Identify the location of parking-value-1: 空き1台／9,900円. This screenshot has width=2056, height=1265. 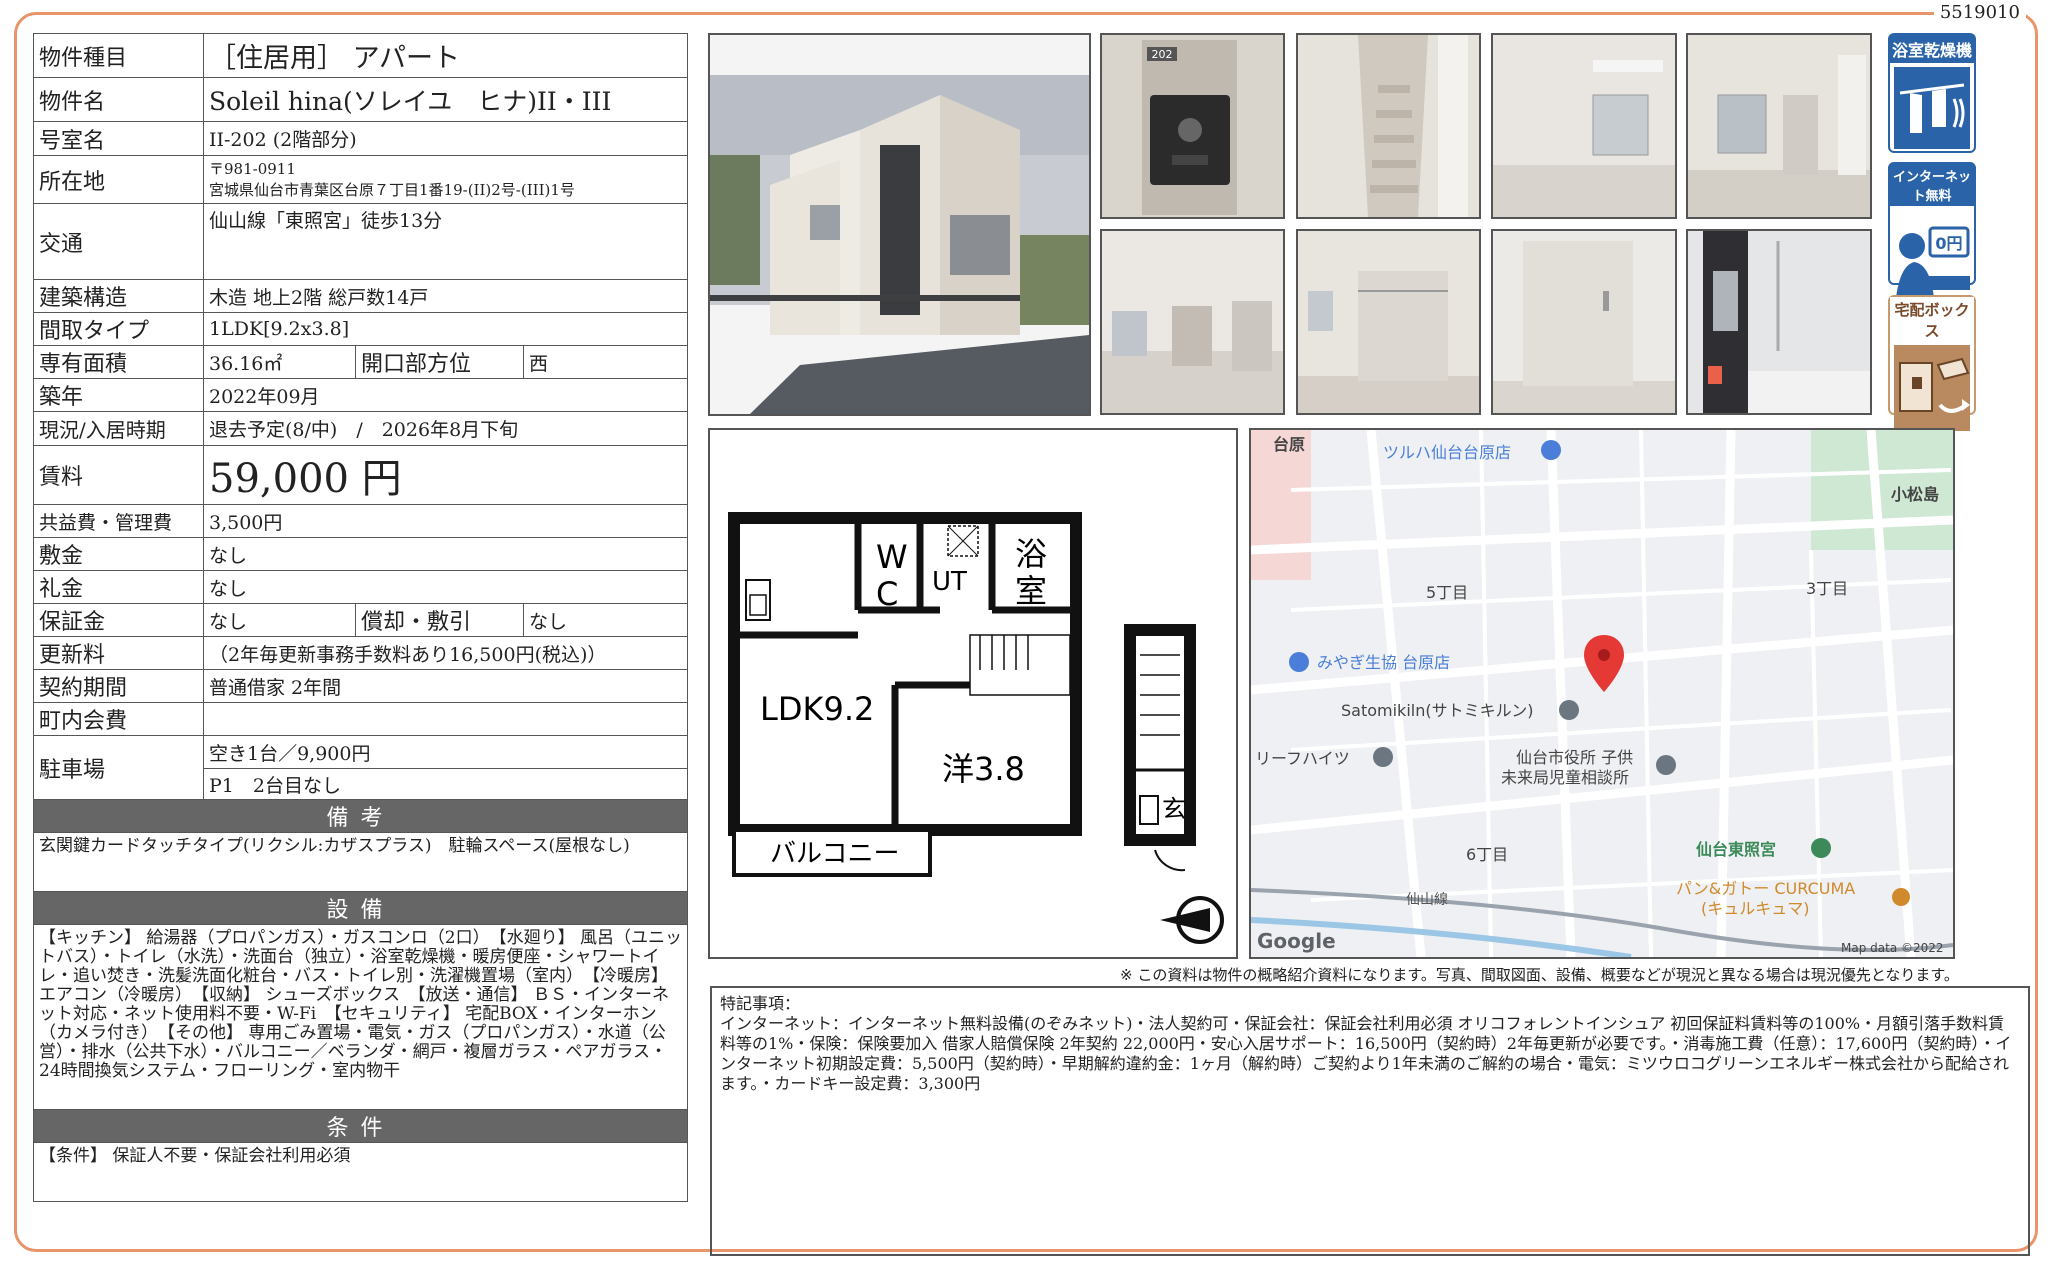
(445, 752).